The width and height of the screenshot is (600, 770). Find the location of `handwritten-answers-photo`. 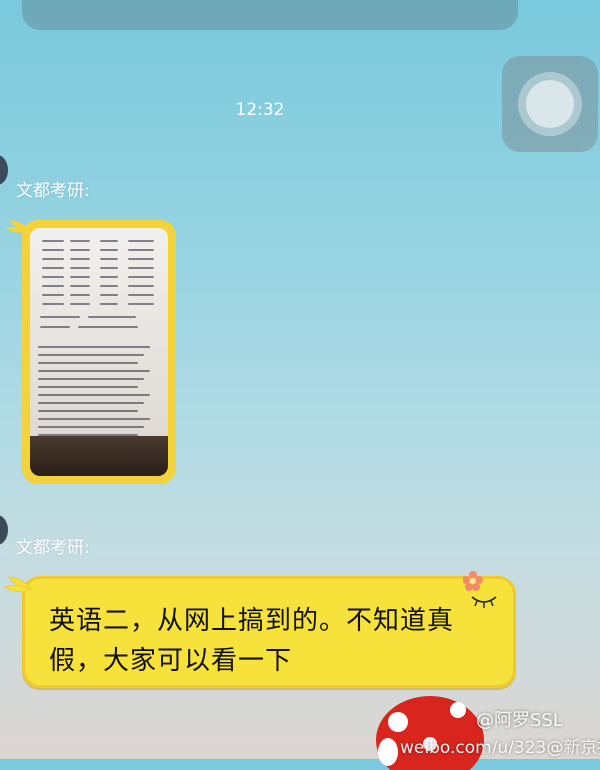

handwritten-answers-photo is located at coordinates (99, 352).